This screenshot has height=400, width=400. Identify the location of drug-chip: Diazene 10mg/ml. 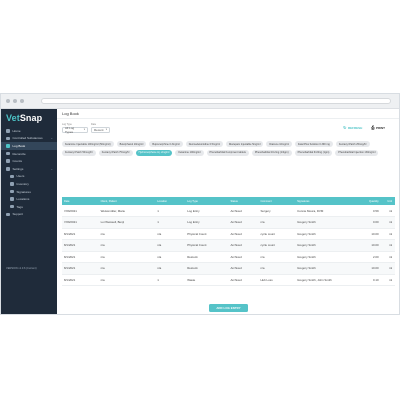
(279, 144).